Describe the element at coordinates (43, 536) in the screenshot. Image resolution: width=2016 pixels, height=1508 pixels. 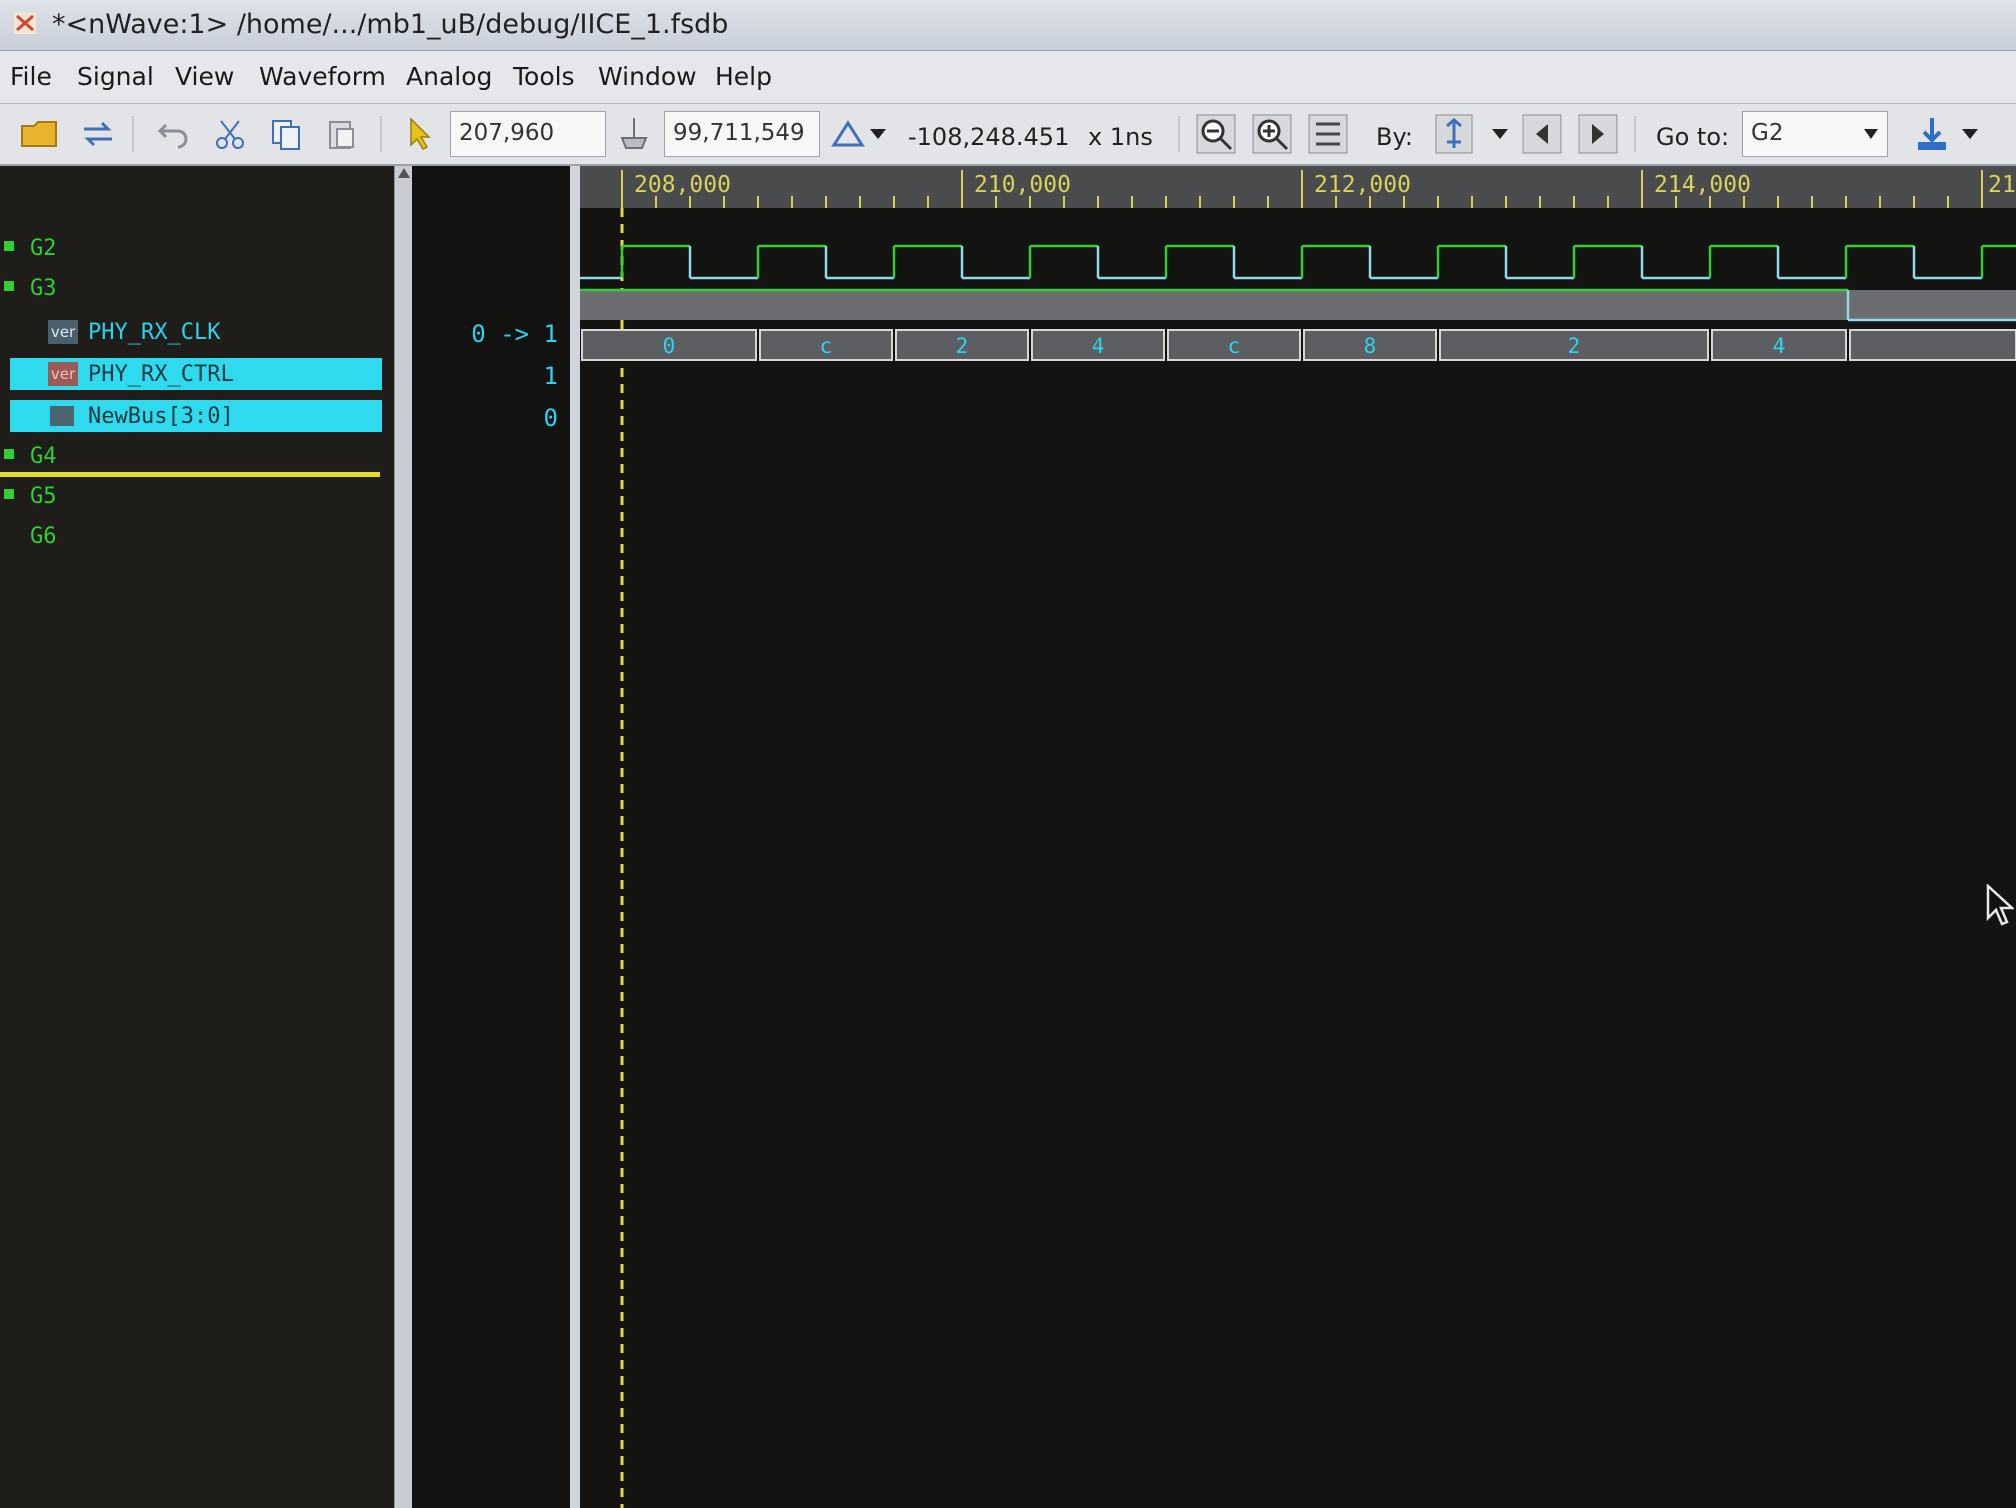
I see `group-label: G6` at that location.